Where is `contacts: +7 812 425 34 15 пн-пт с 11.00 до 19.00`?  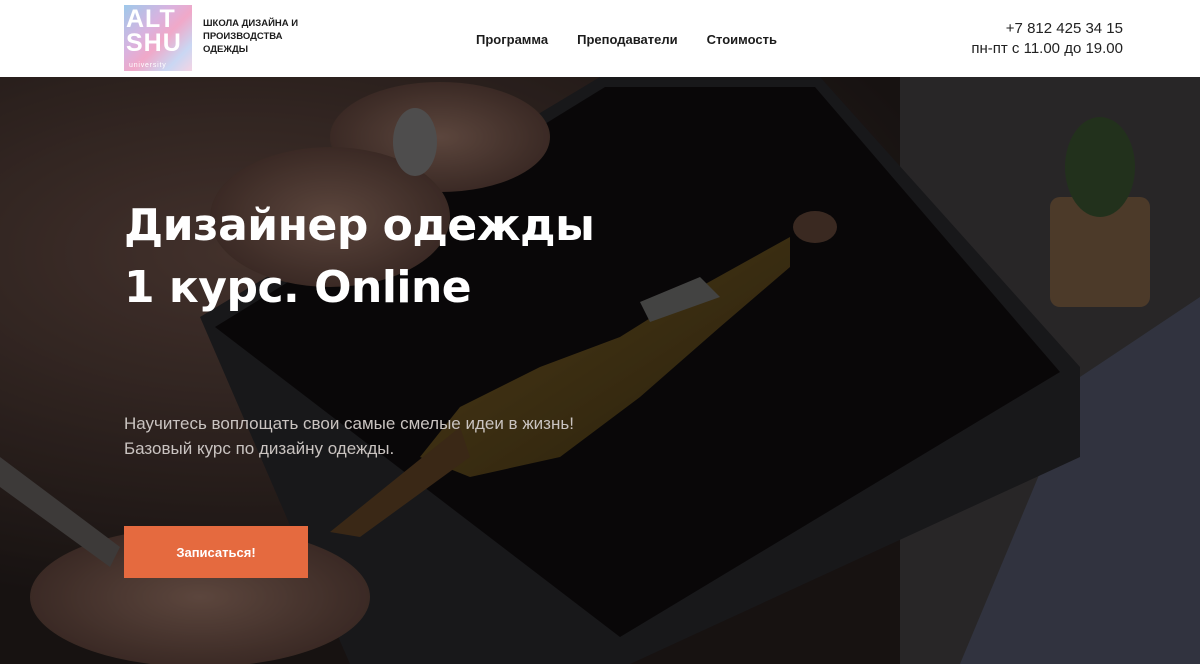
contacts: +7 812 425 34 15 пн-пт с 11.00 до 19.00 is located at coordinates (1047, 39).